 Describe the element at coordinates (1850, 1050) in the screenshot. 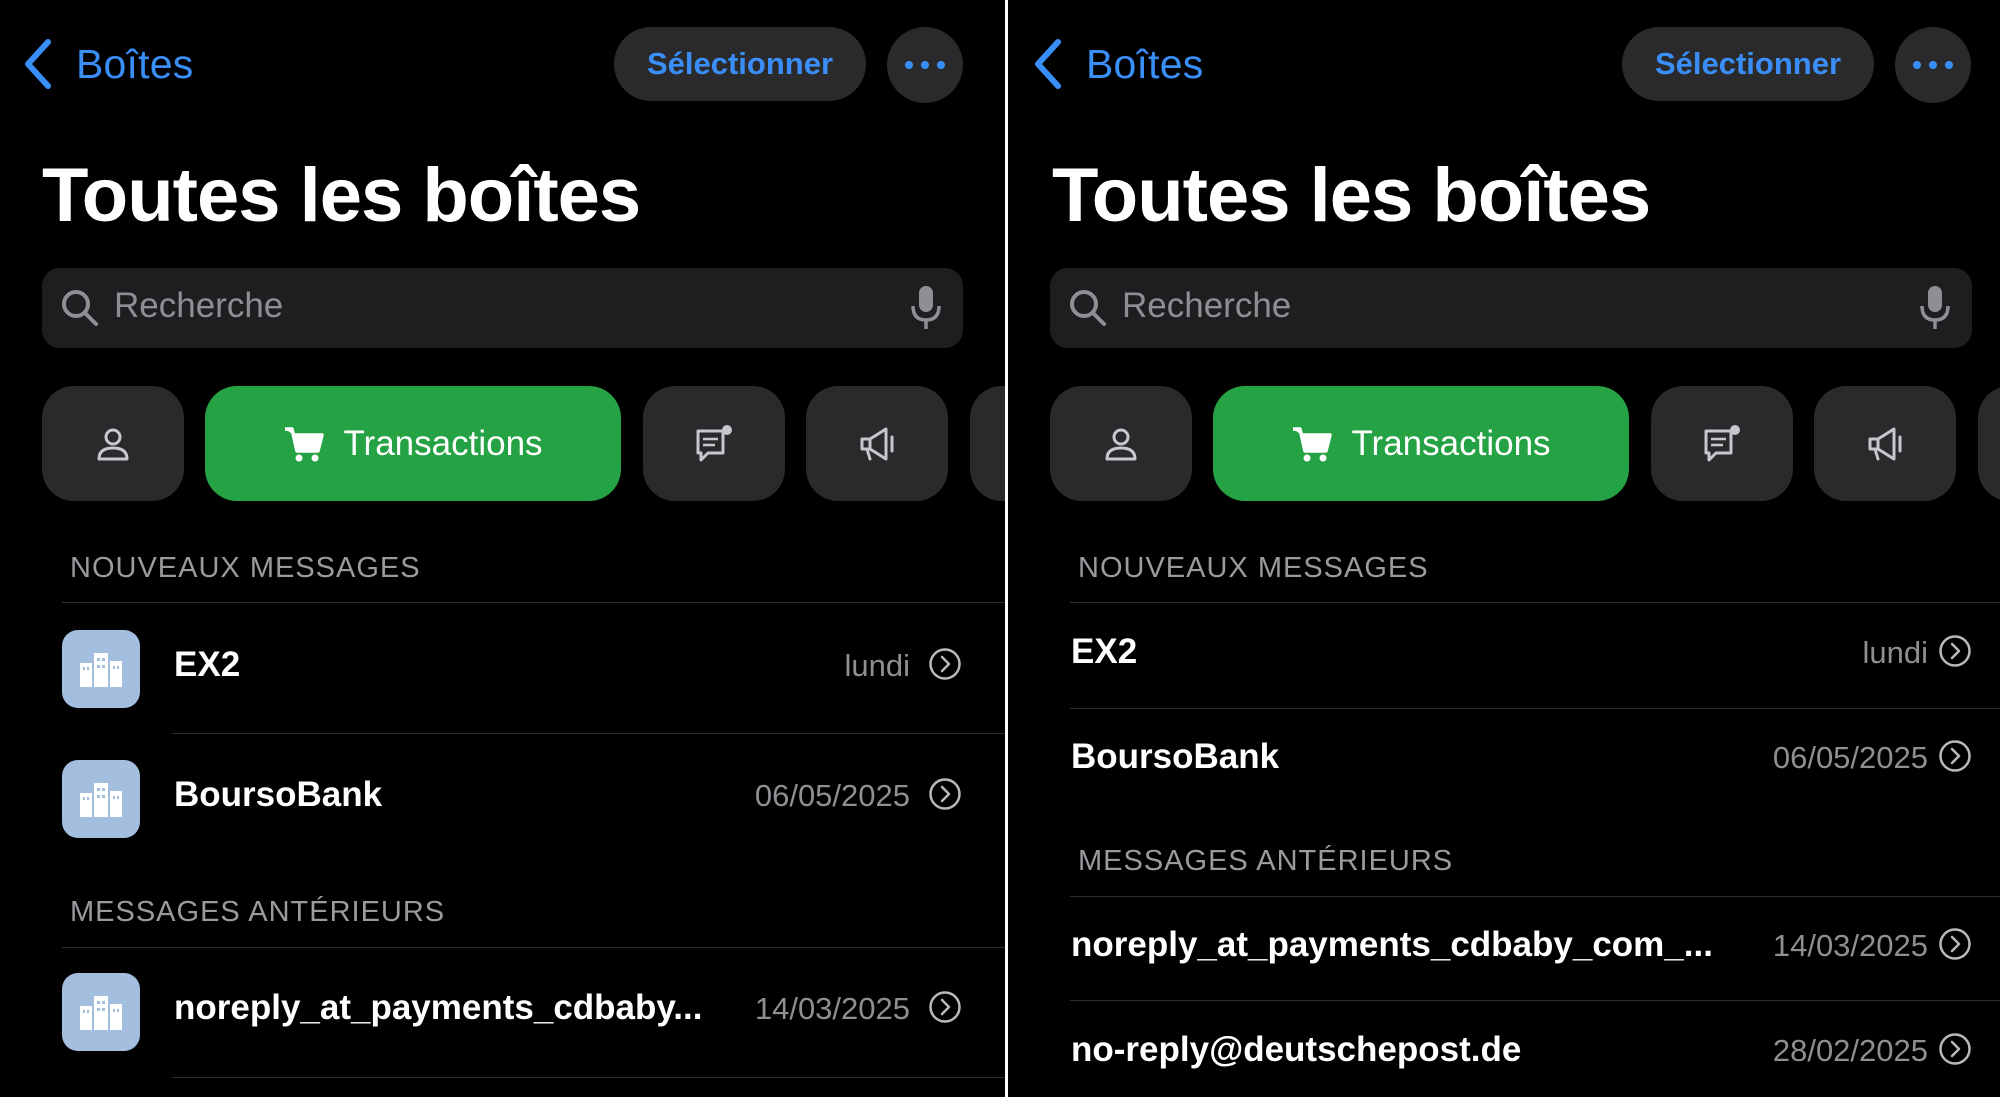

I see `message-date: 28/02/2025` at that location.